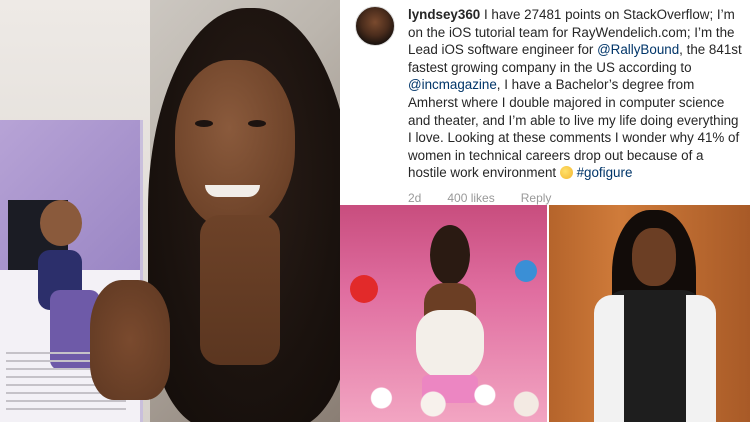 The image size is (750, 422). I want to click on mention-rallybound: @RallyBound, so click(638, 49).